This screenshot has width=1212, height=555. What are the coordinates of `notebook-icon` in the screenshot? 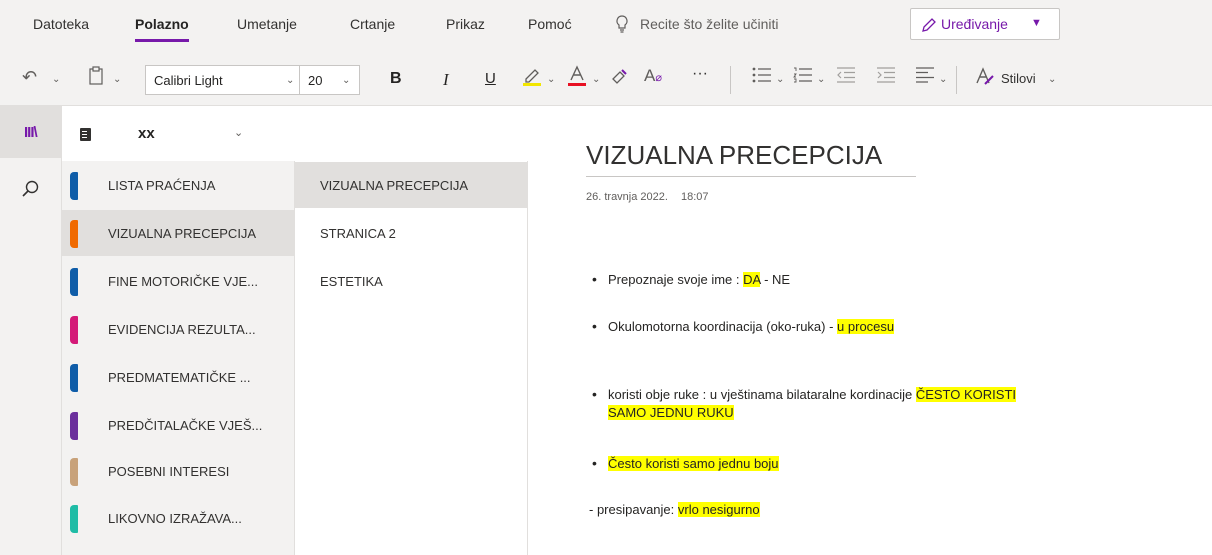 It's located at (85, 134).